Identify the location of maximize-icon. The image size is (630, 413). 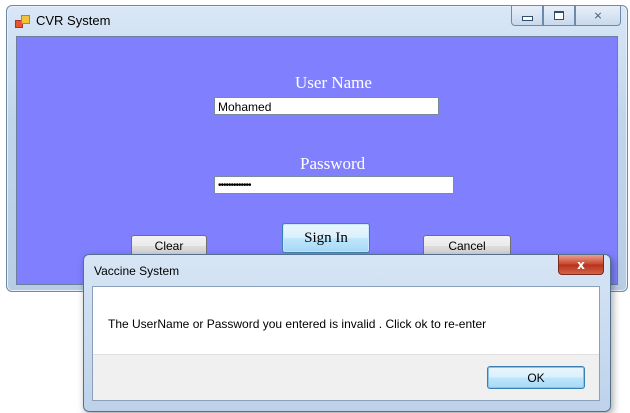
(559, 15).